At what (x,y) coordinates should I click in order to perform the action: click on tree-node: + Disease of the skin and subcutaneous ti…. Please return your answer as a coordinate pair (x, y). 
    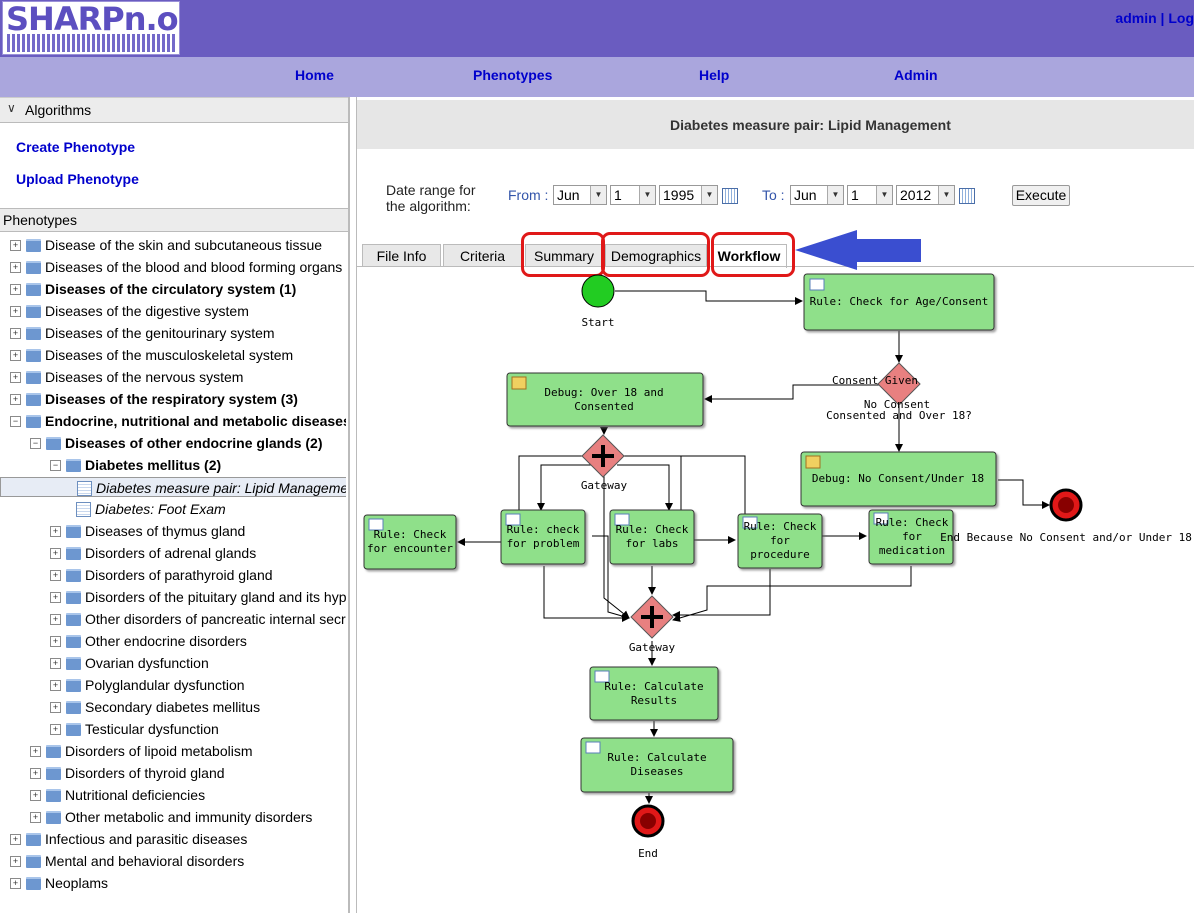
    Looking at the image, I should click on (173, 246).